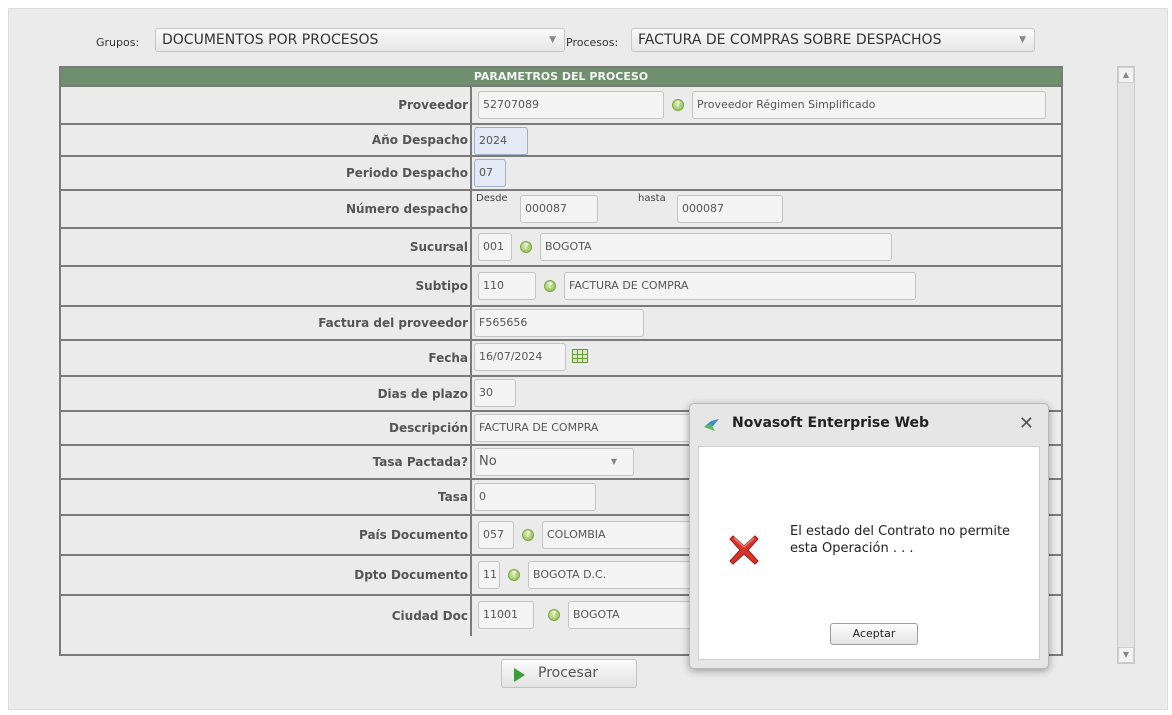  Describe the element at coordinates (492, 198) in the screenshot. I see `desde-label: Desde` at that location.